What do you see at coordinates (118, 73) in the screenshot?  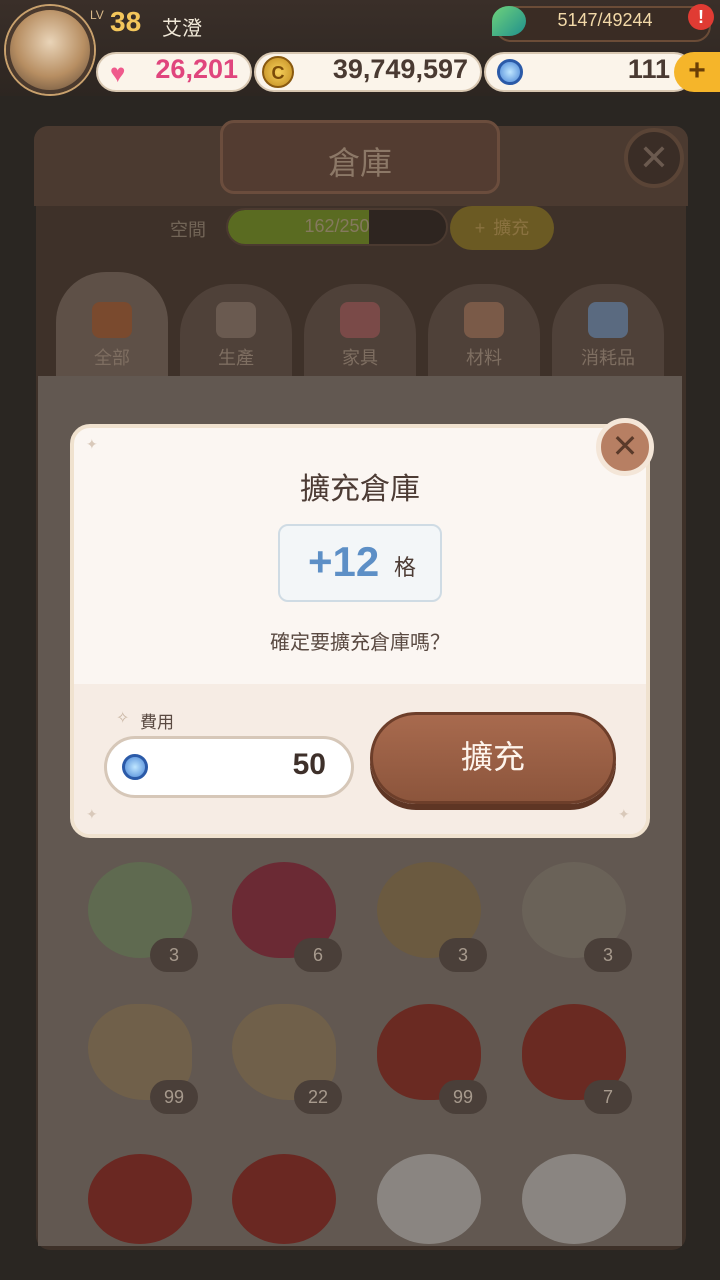 I see `heart-icon: ♥` at bounding box center [118, 73].